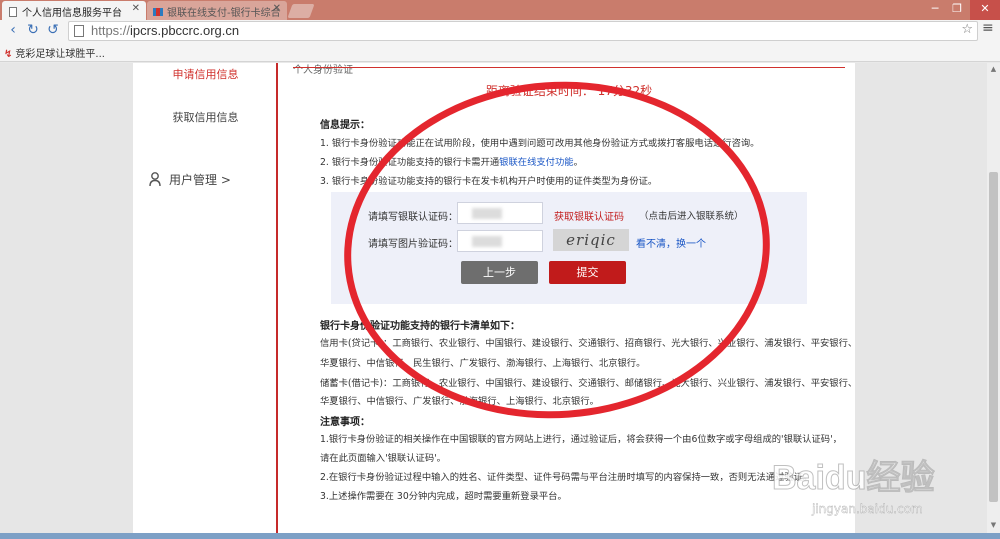 This screenshot has width=1000, height=539. I want to click on tab-unionpay: 银联在线支付-银行卡综合 ✕, so click(217, 10).